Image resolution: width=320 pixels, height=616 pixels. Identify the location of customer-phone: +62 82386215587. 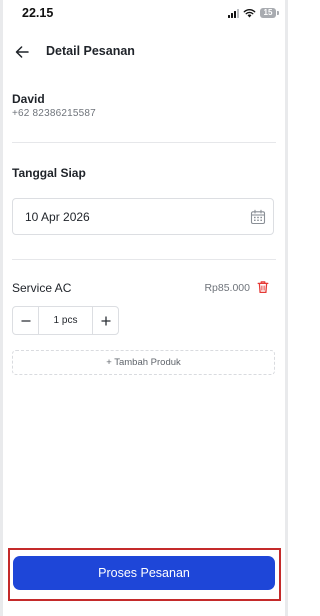
(54, 113).